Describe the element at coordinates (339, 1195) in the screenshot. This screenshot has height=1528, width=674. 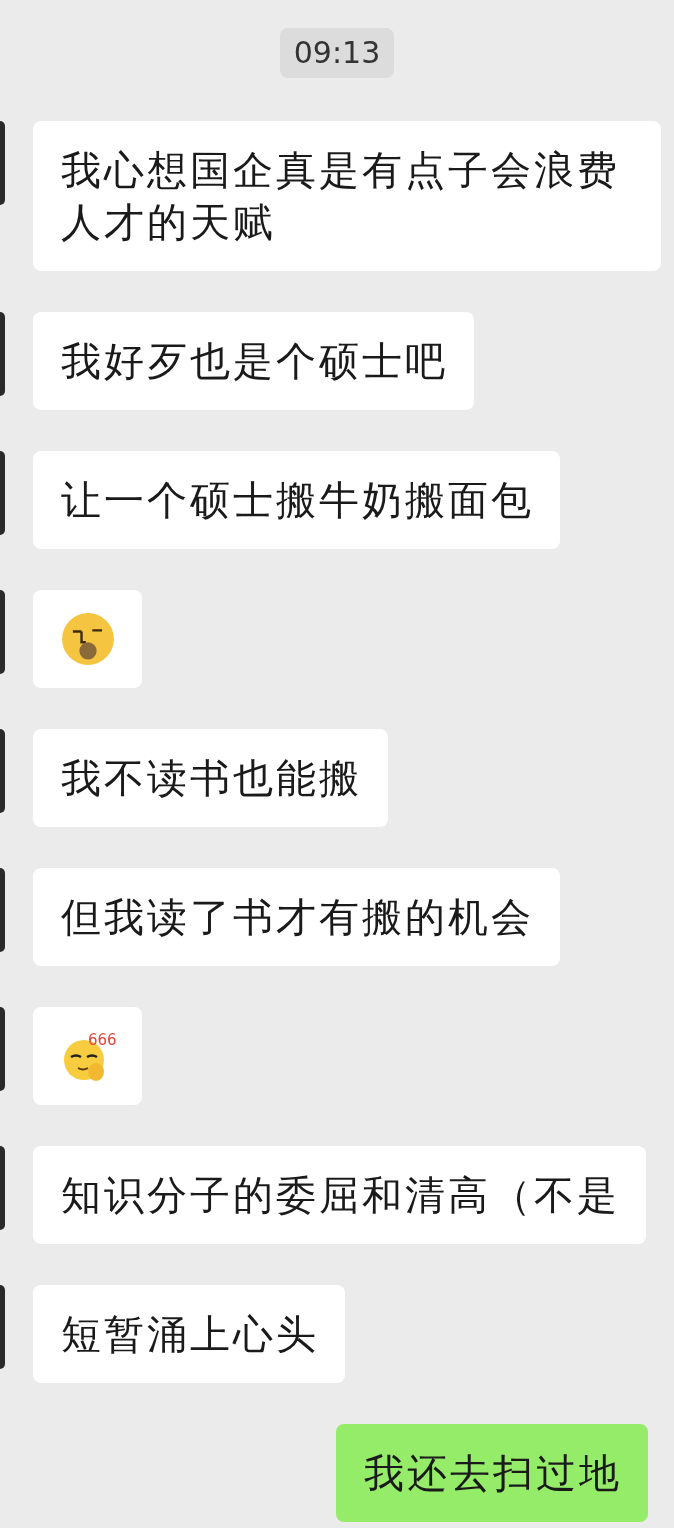
I see `message-bubble: 知识分子的委屈和清高（不是` at that location.